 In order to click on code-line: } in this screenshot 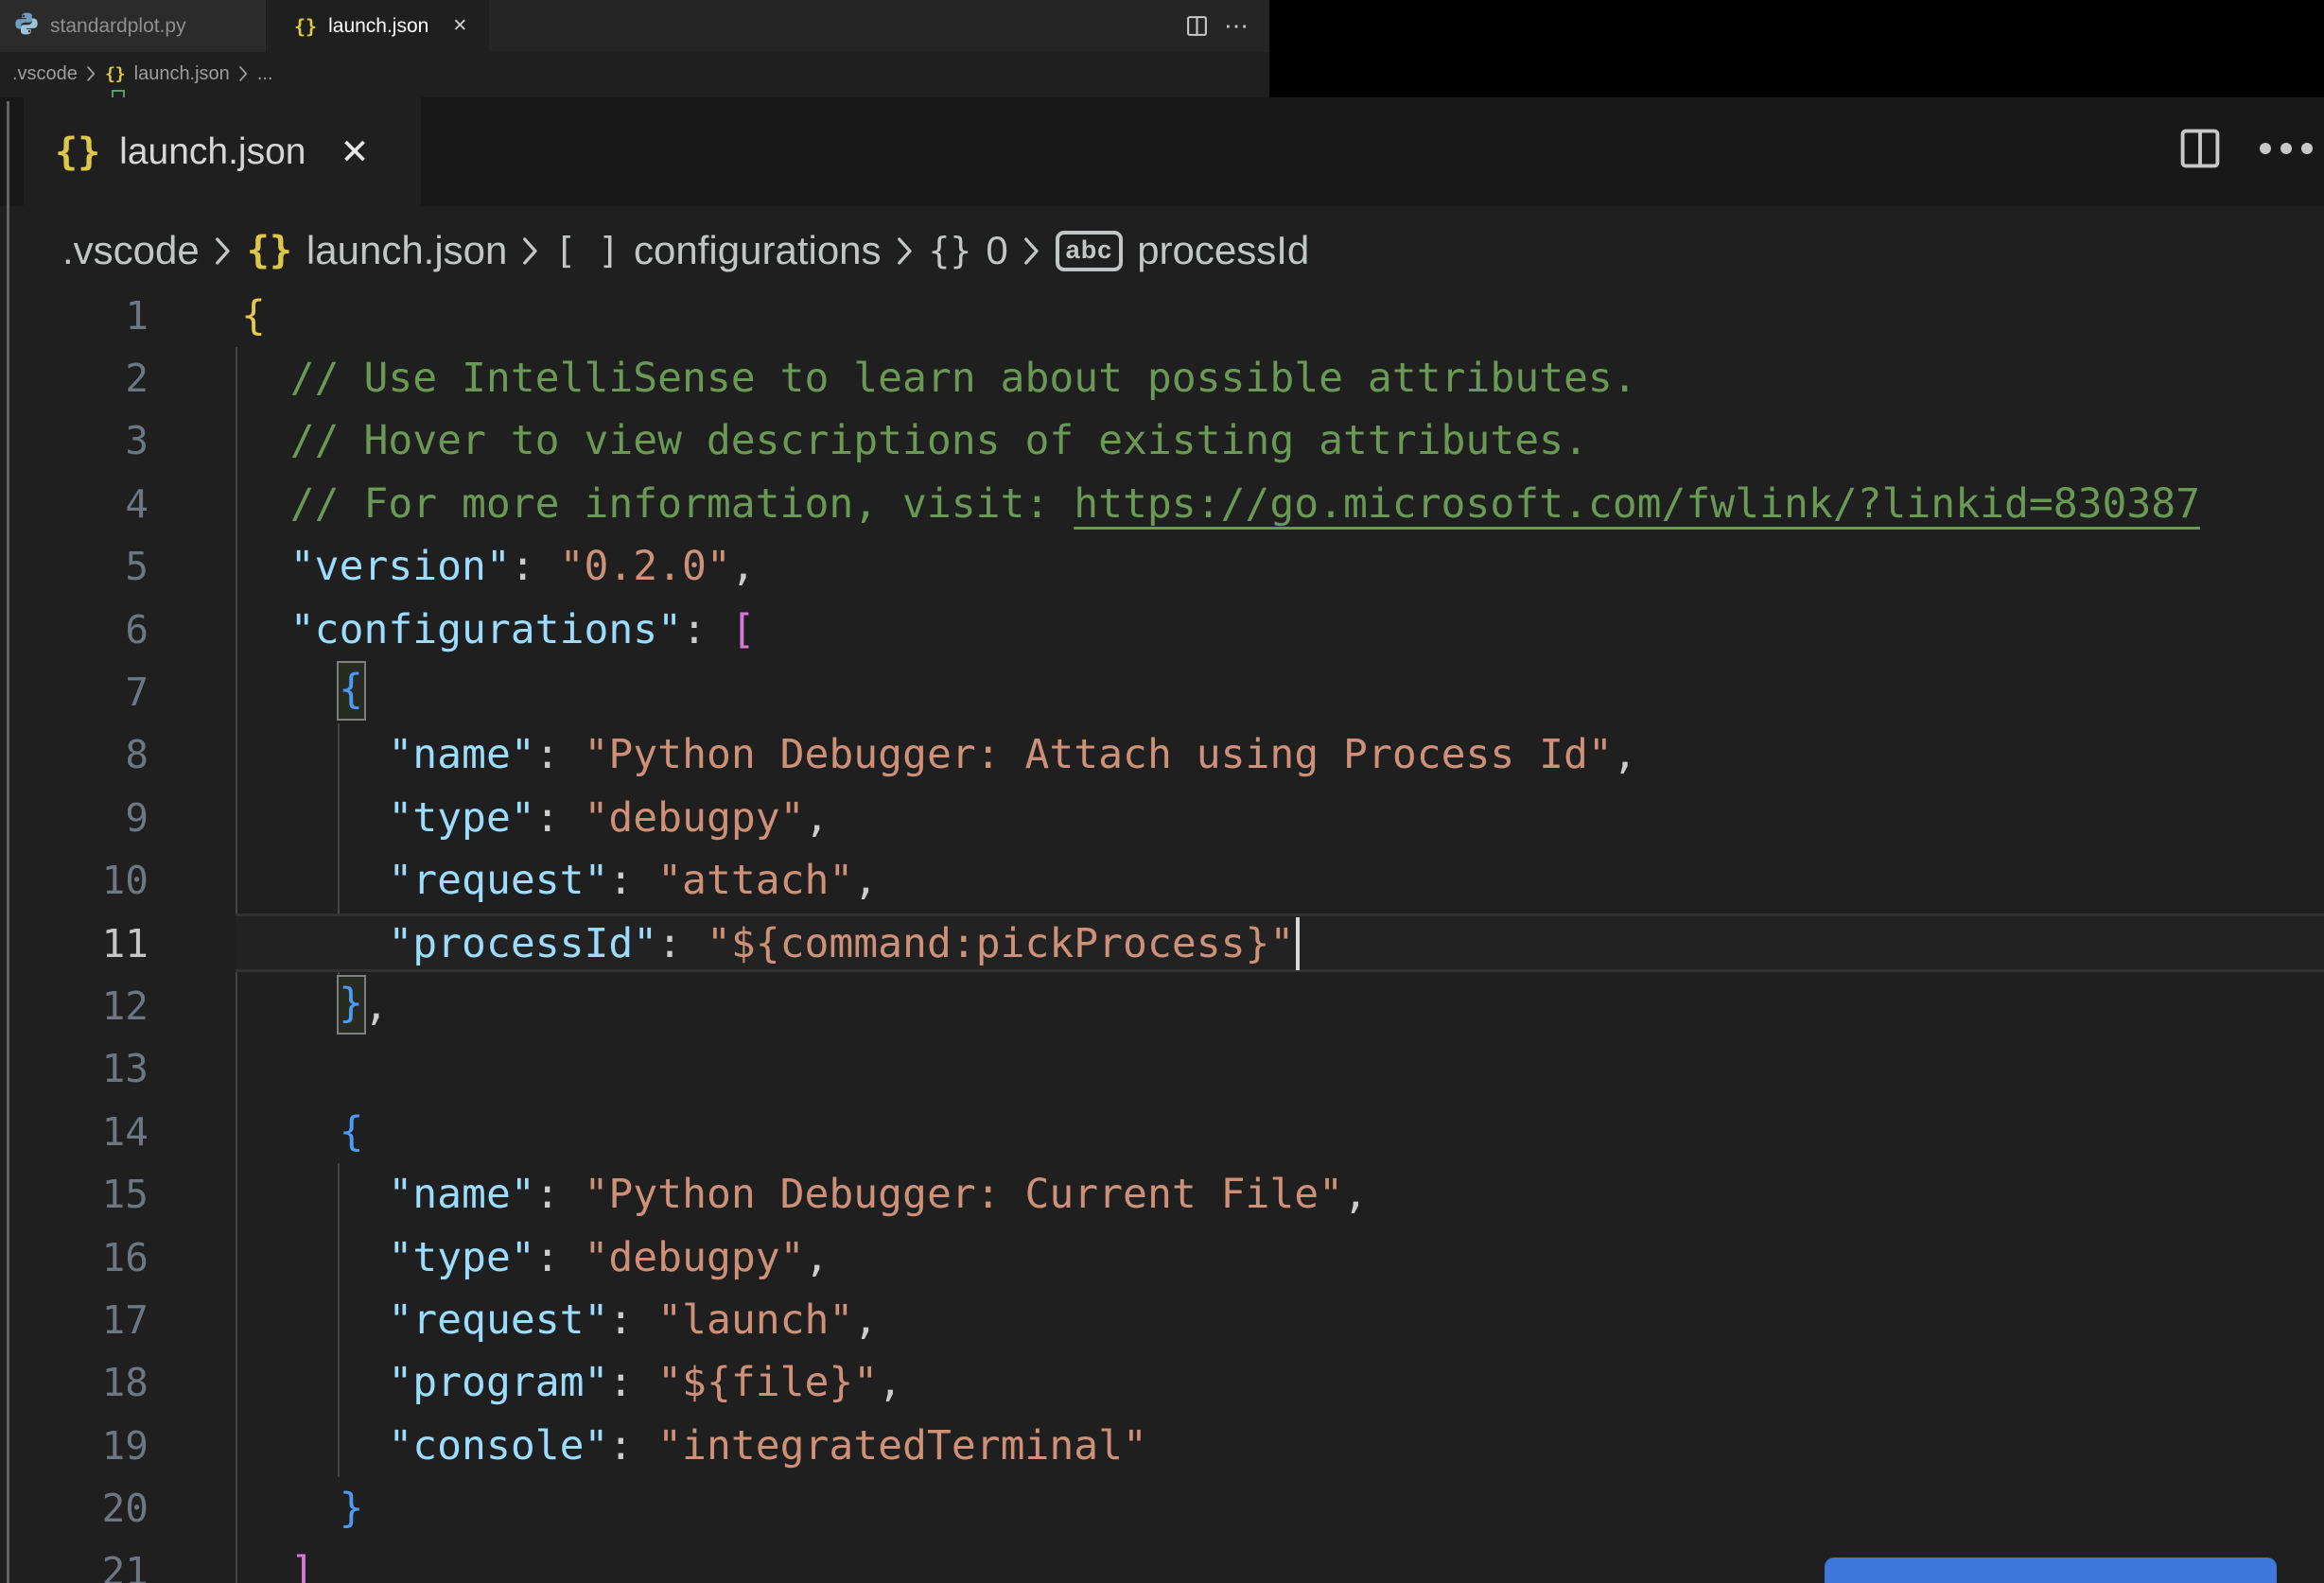, I will do `click(352, 1509)`.